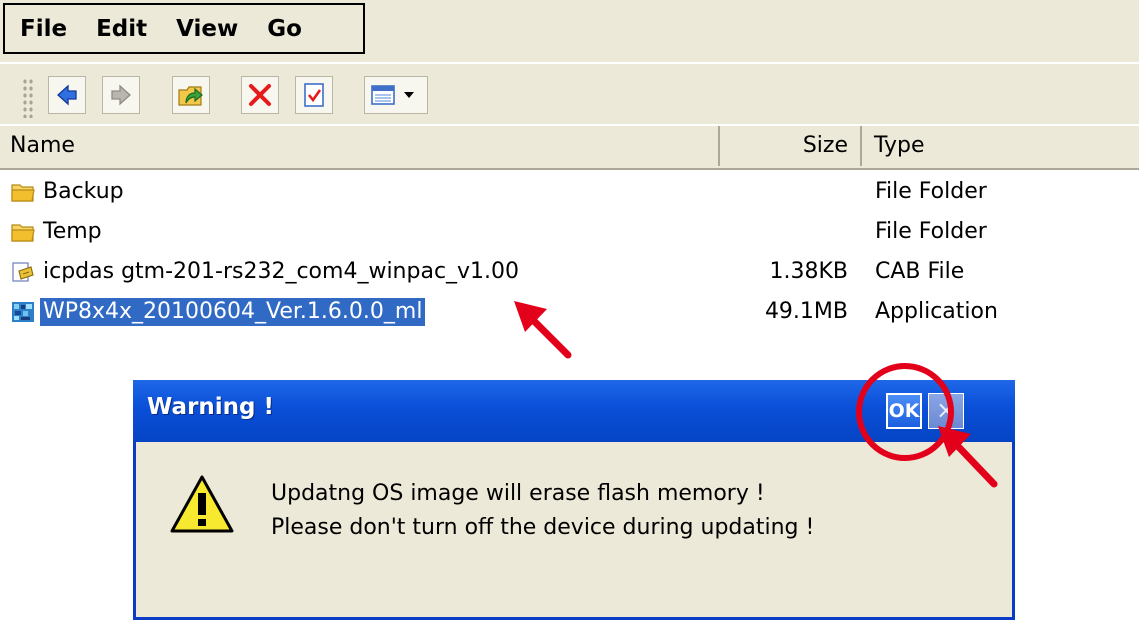 The image size is (1139, 620). What do you see at coordinates (23, 272) in the screenshot?
I see `cab-file-icon` at bounding box center [23, 272].